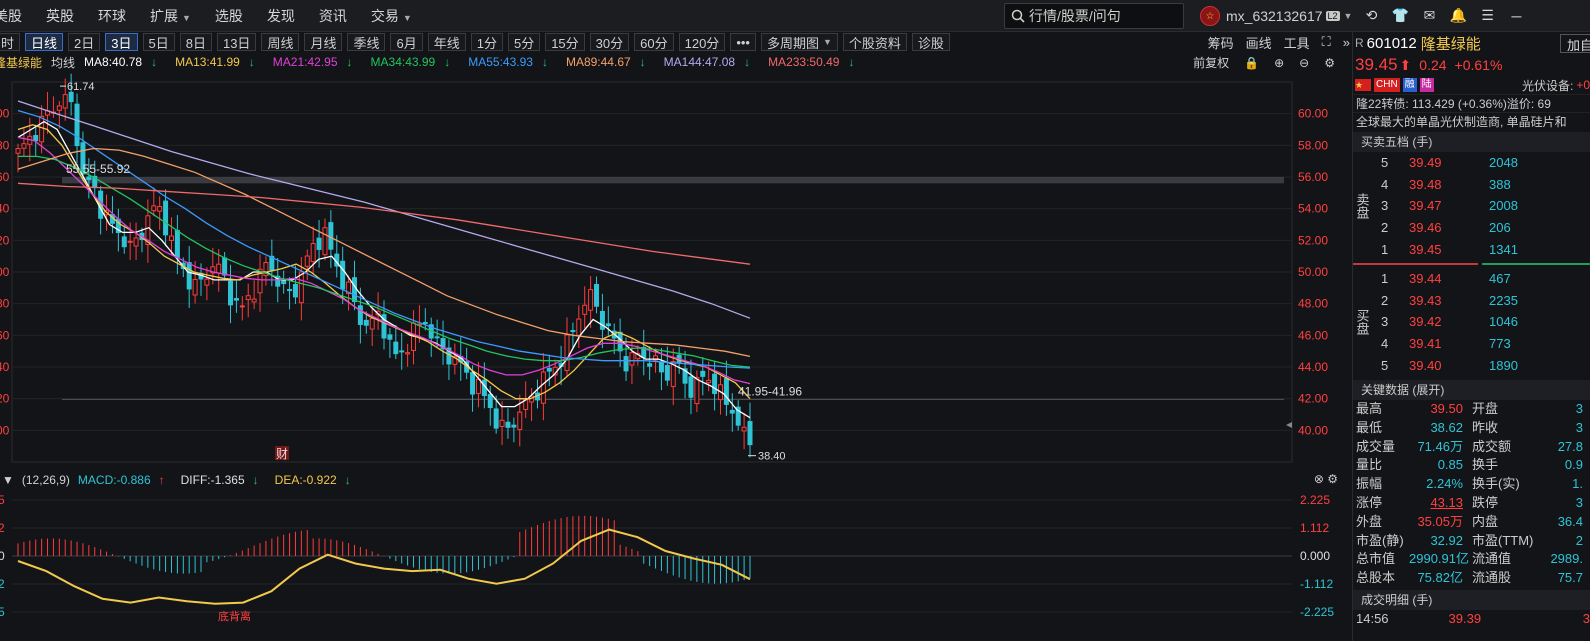 This screenshot has height=641, width=1590. I want to click on user-account: ☆ mx_632132617 L2 ▼, so click(1276, 16).